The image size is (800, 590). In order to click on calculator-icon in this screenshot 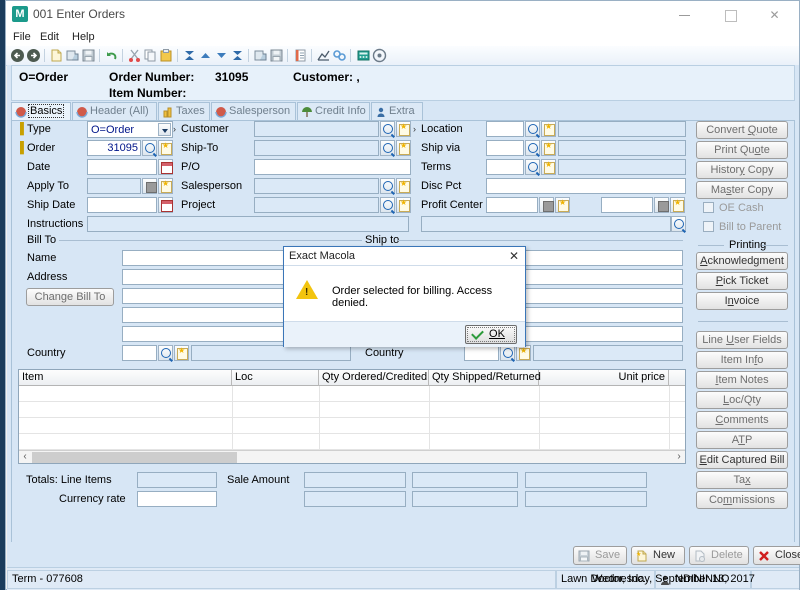, I will do `click(363, 55)`.